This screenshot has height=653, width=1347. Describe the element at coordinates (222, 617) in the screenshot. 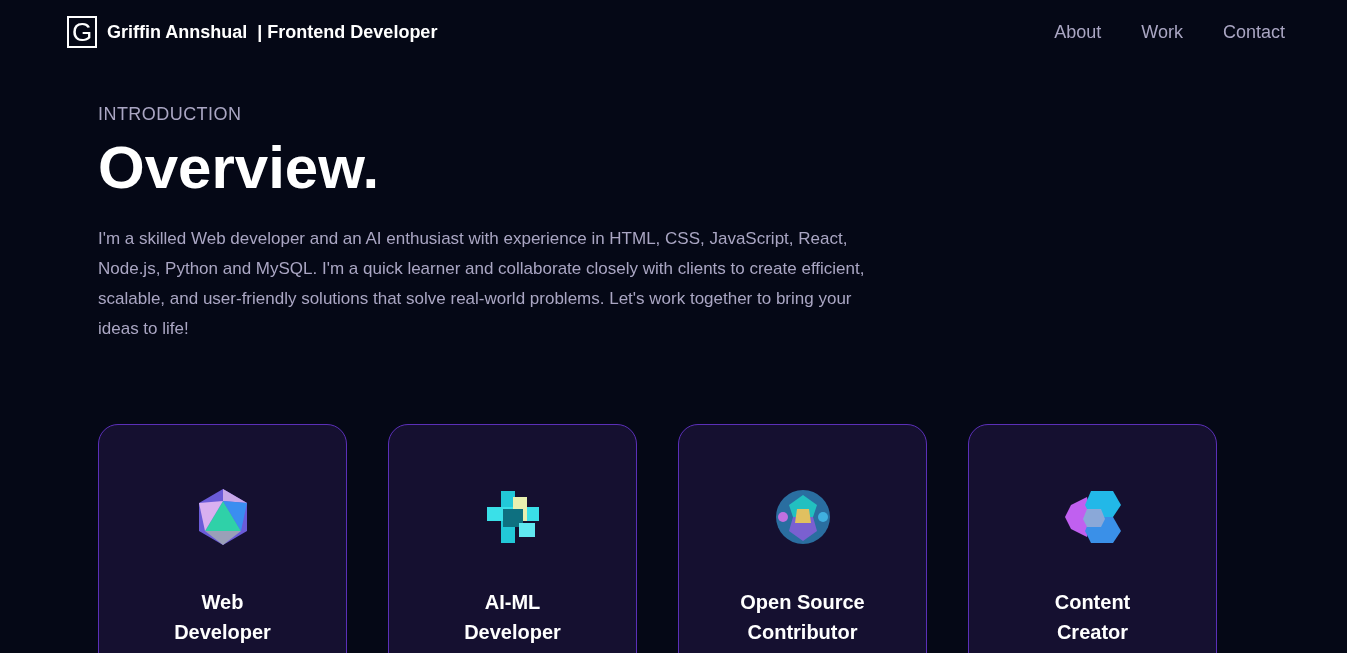

I see `card-title: Web Developer` at that location.